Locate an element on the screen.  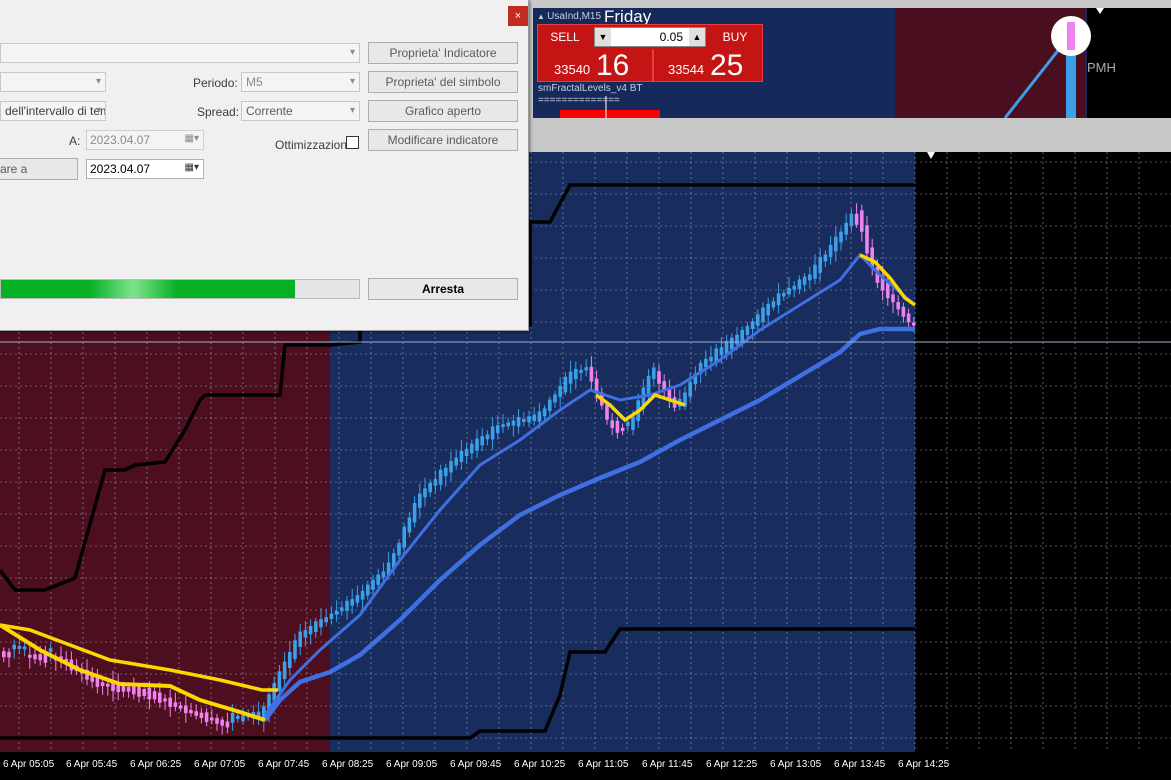
to-date-picker: 2023.04.07 ▦▾ is located at coordinates (145, 140).